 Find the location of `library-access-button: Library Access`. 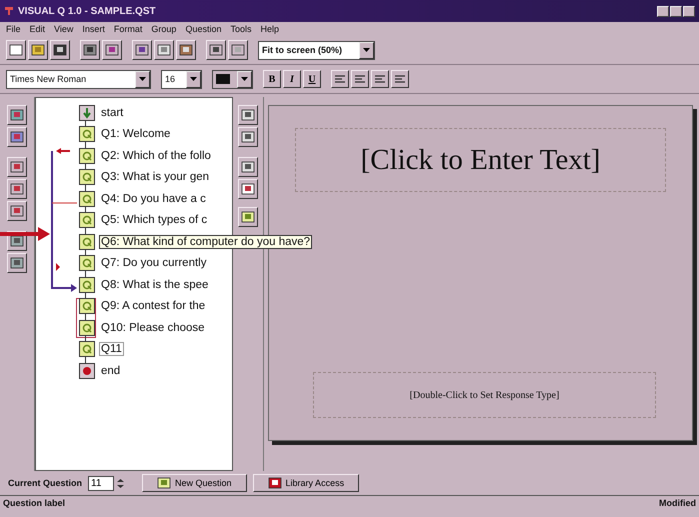

library-access-button: Library Access is located at coordinates (306, 483).